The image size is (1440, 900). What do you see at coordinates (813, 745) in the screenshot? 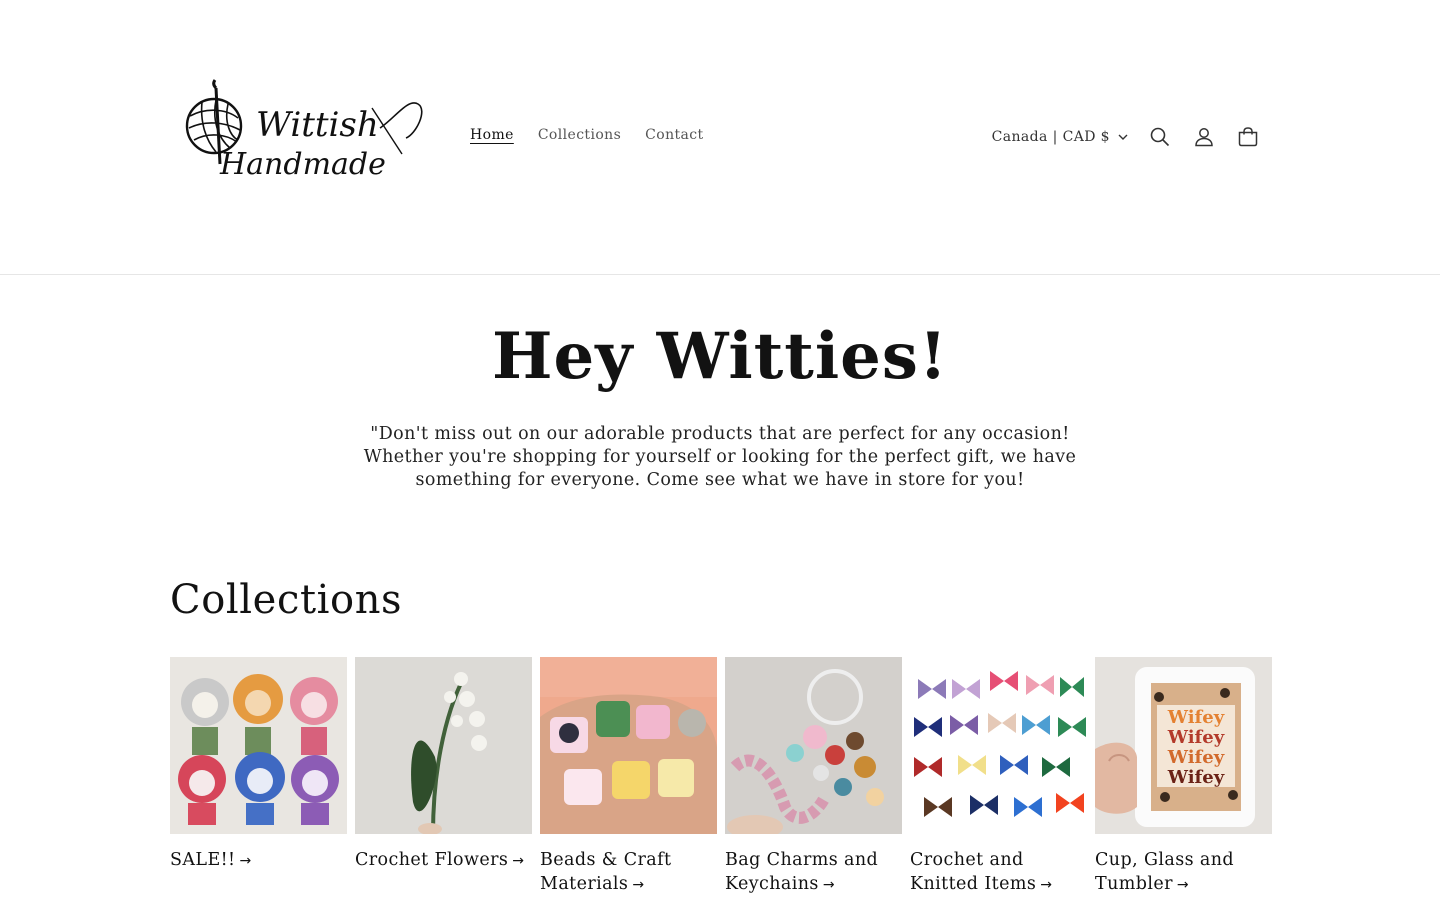
I see `collection-image-bag-charms` at bounding box center [813, 745].